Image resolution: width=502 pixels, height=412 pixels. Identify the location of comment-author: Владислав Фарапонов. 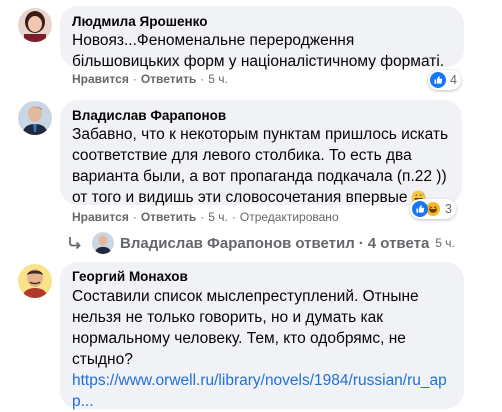
(149, 115).